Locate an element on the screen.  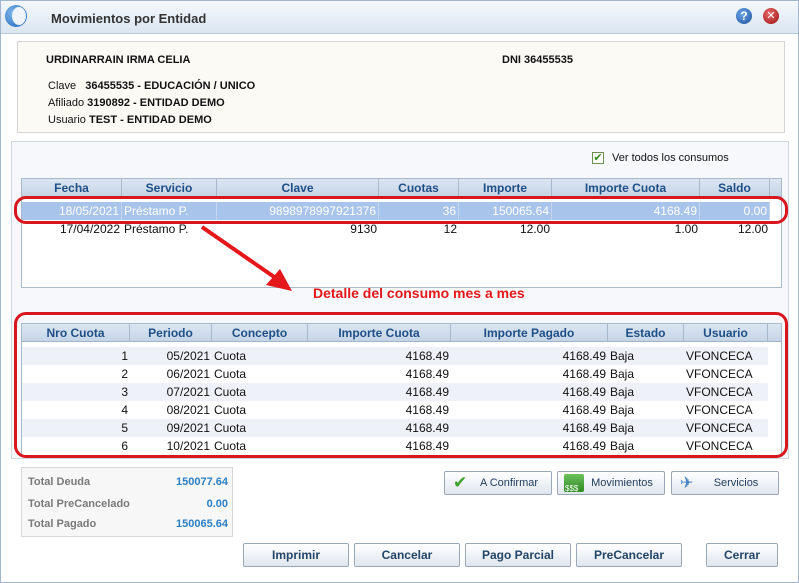
total-deuda-label: Total Deuda is located at coordinates (59, 482).